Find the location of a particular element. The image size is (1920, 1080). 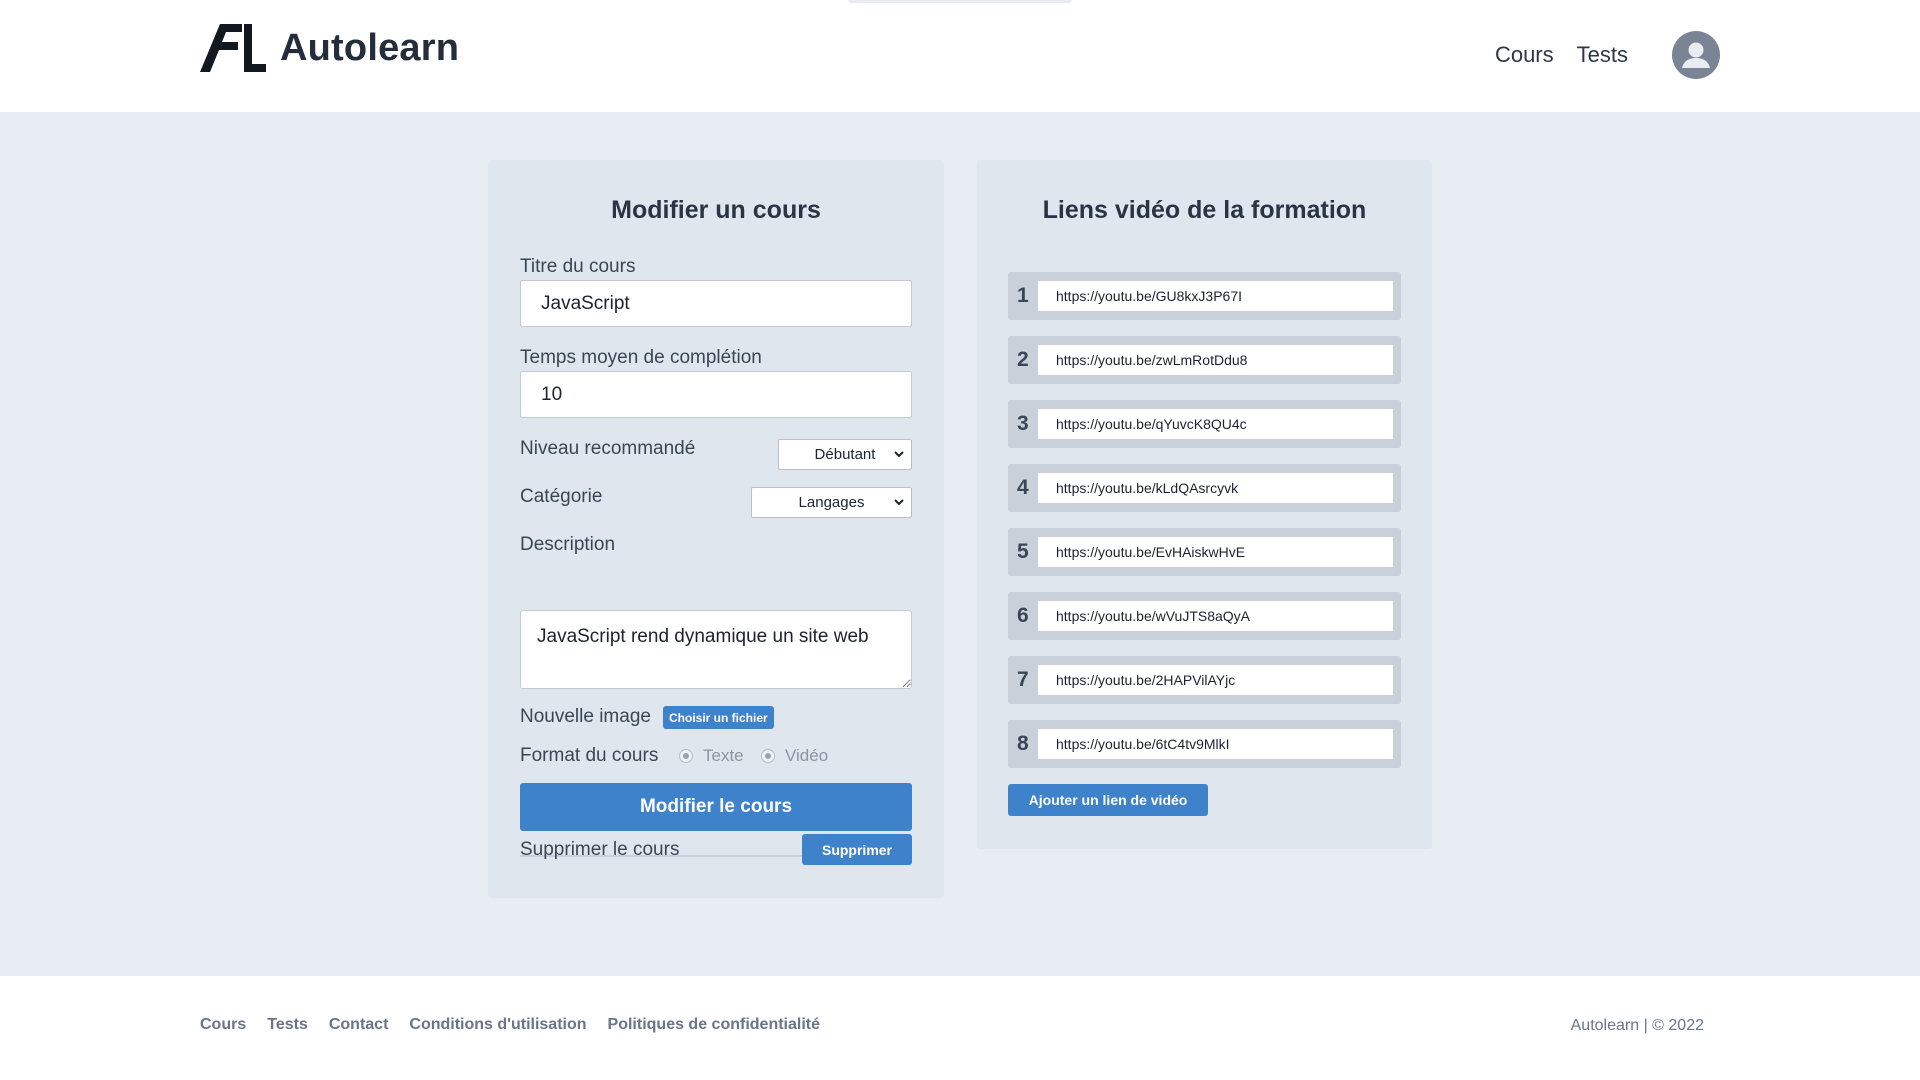

course-title-label: Titre du cours is located at coordinates (578, 266).